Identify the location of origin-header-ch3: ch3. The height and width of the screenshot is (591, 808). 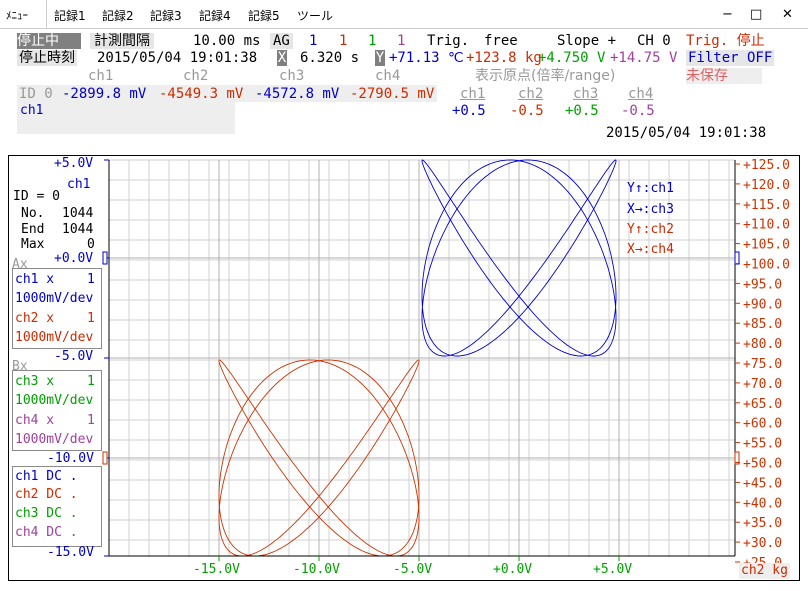
(586, 94).